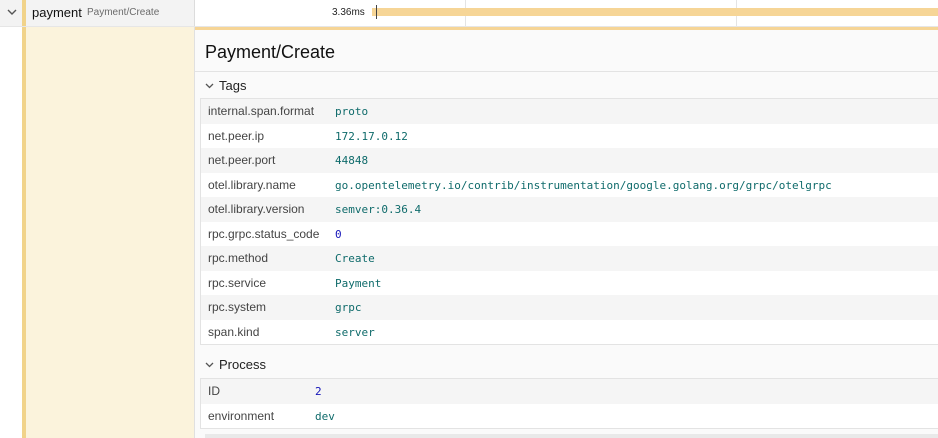 This screenshot has width=938, height=438. Describe the element at coordinates (355, 258) in the screenshot. I see `tag-value: Create` at that location.